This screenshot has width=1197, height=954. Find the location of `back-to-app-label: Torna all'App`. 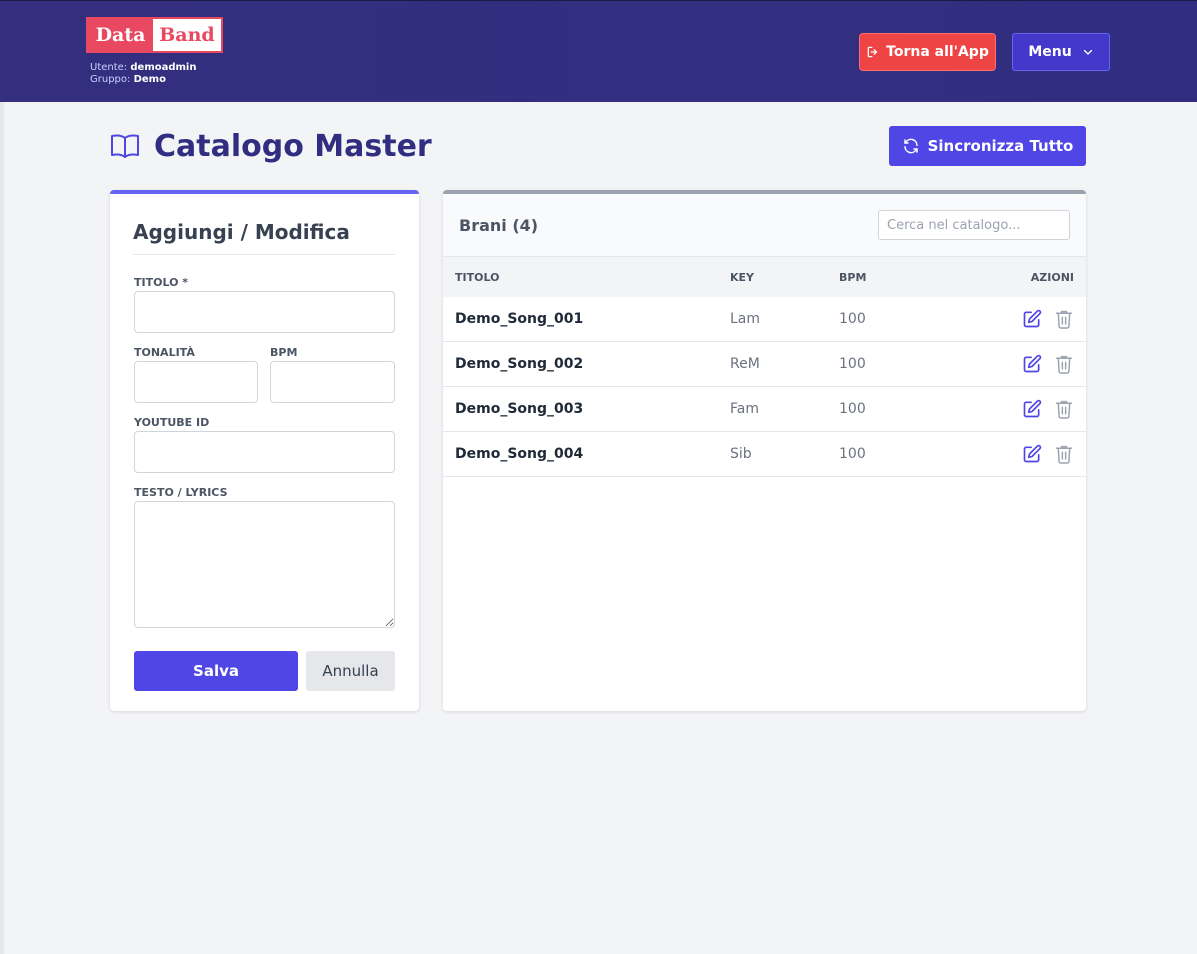

back-to-app-label: Torna all'App is located at coordinates (937, 52).